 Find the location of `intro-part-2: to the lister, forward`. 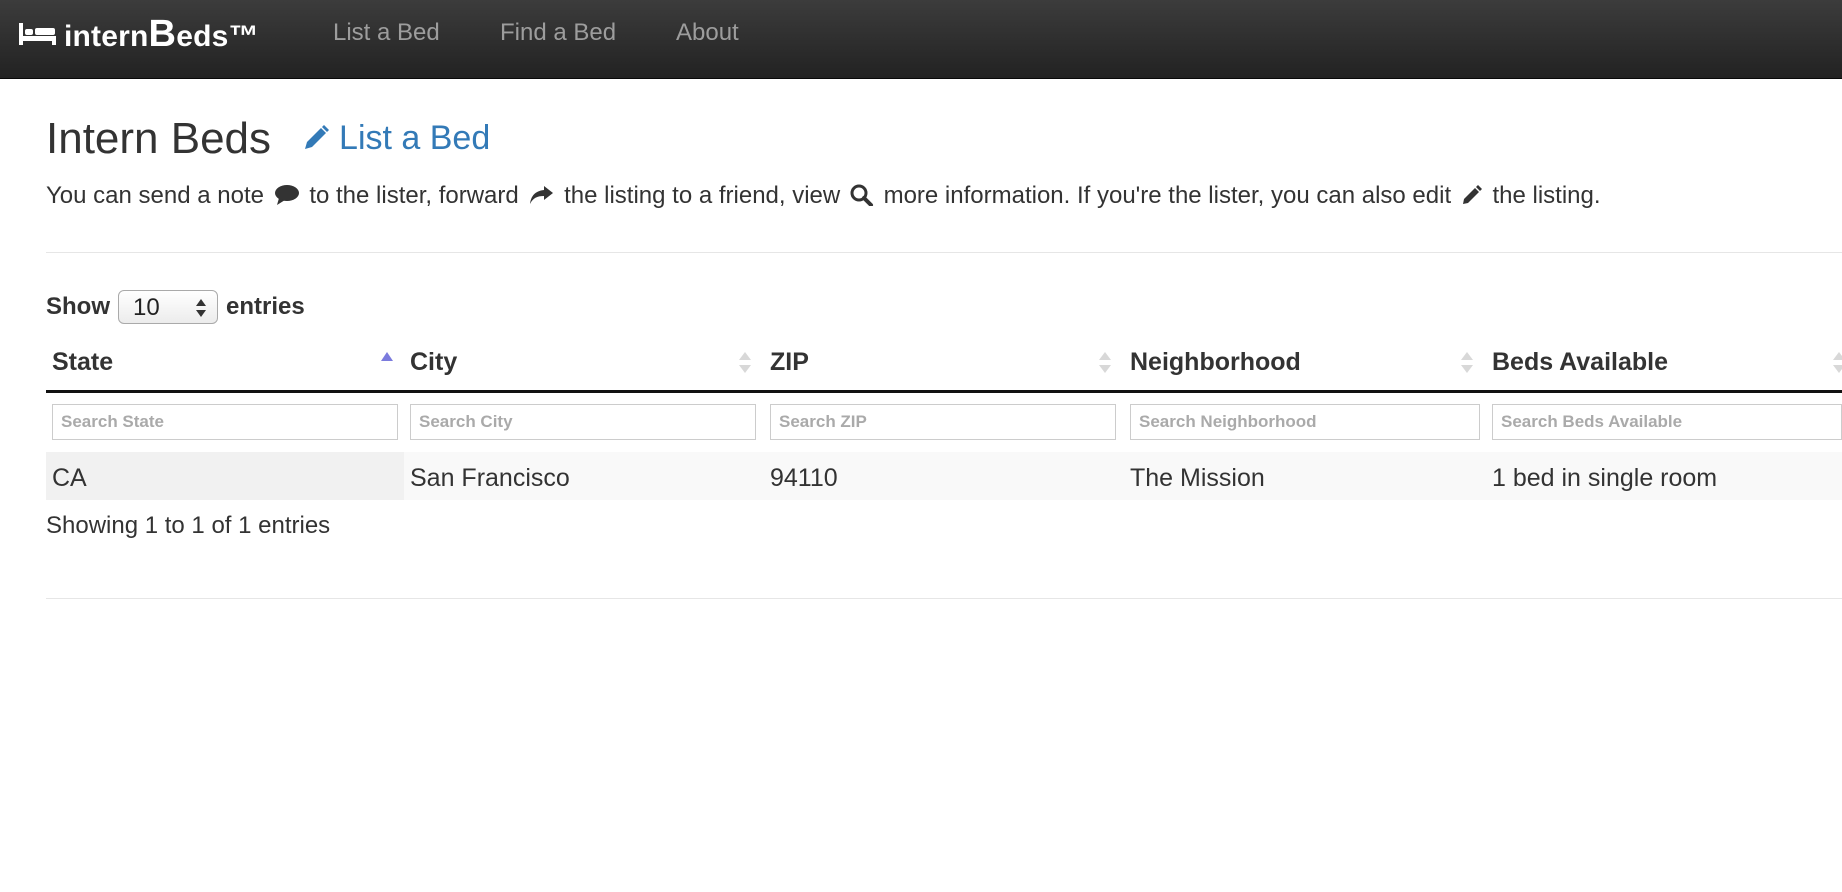

intro-part-2: to the lister, forward is located at coordinates (414, 195).